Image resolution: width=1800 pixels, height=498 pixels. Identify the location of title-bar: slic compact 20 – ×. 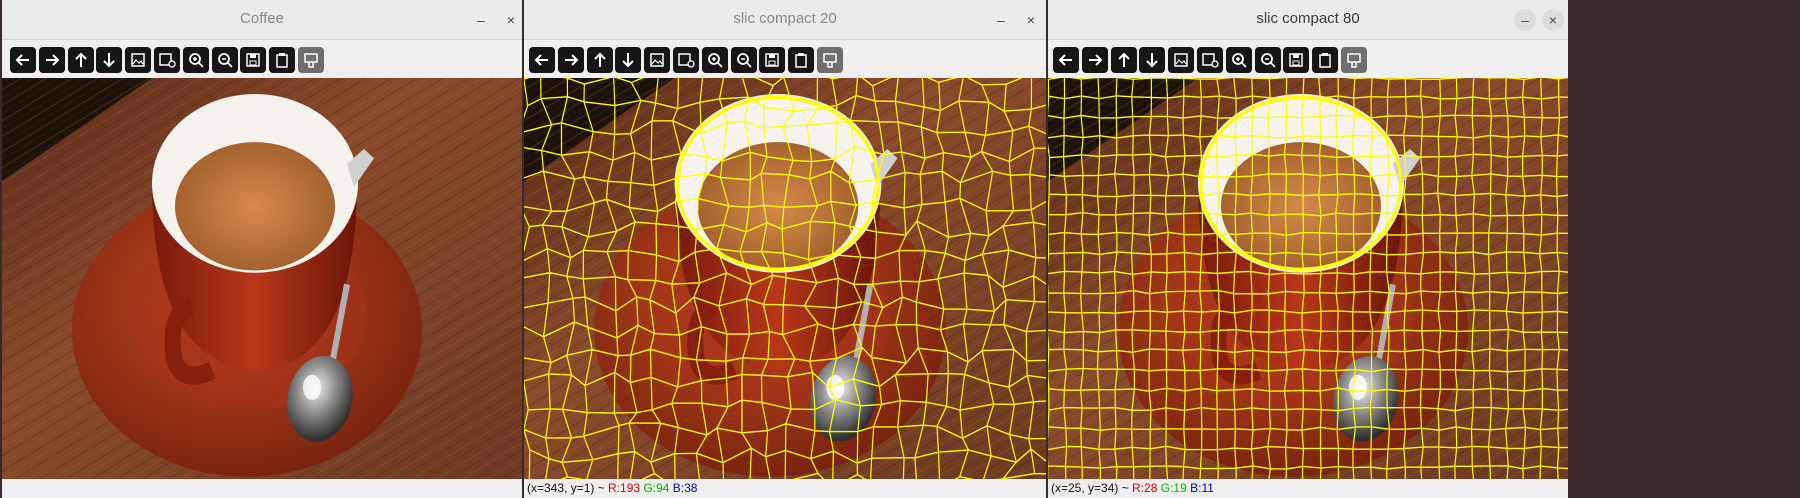
(785, 20).